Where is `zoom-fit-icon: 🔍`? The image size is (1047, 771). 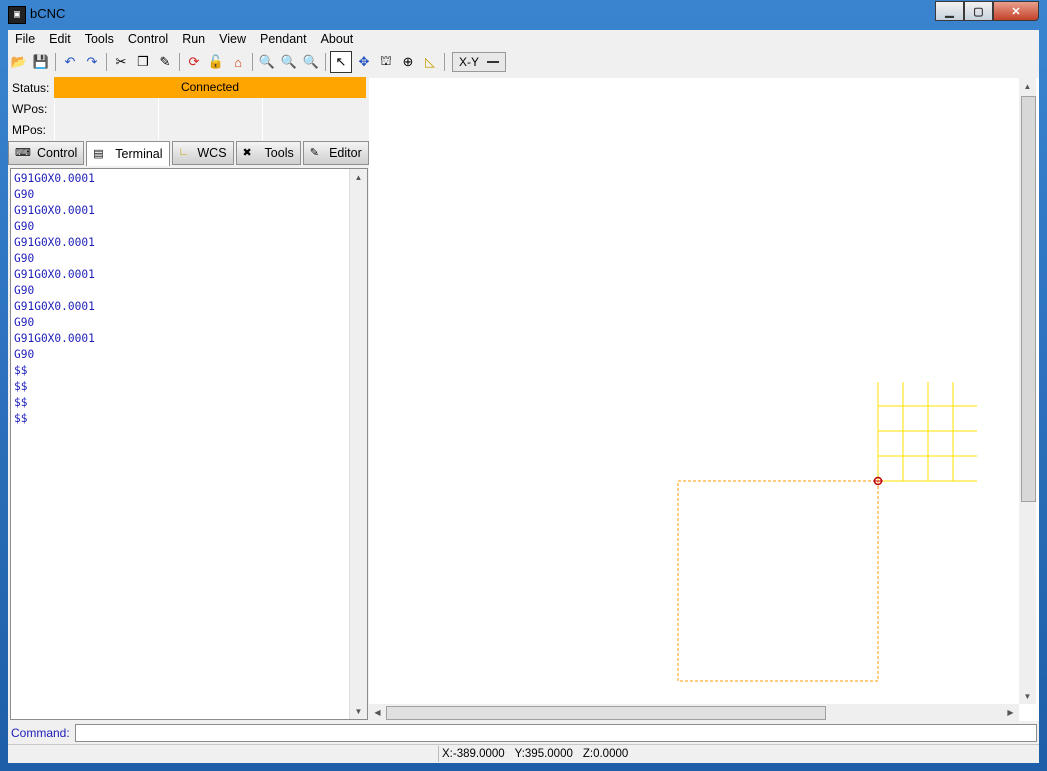
zoom-fit-icon: 🔍 is located at coordinates (311, 62).